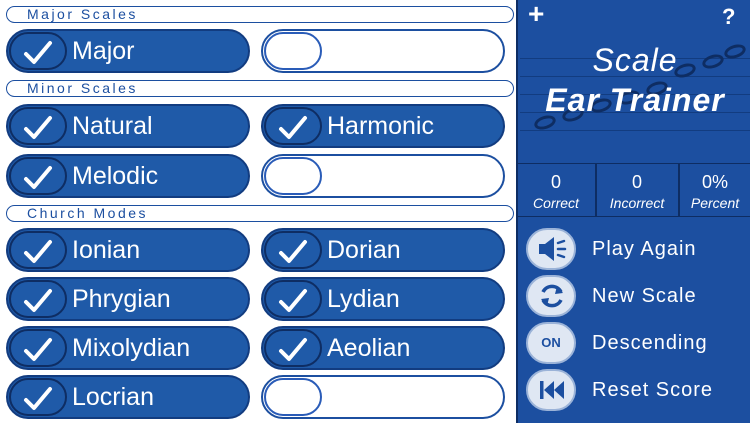  I want to click on stat-correct: 0 Correct, so click(556, 190).